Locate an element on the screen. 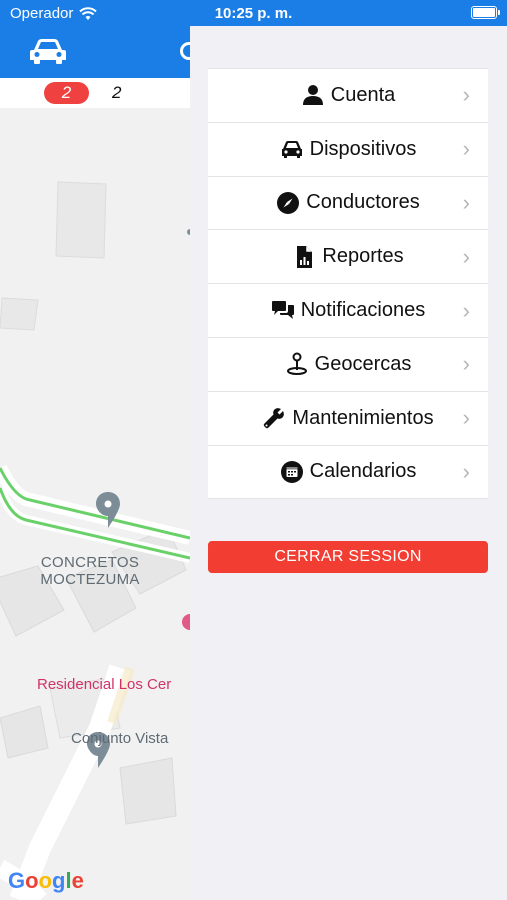  menu-item-notificaciones: Notificaciones › is located at coordinates (348, 311).